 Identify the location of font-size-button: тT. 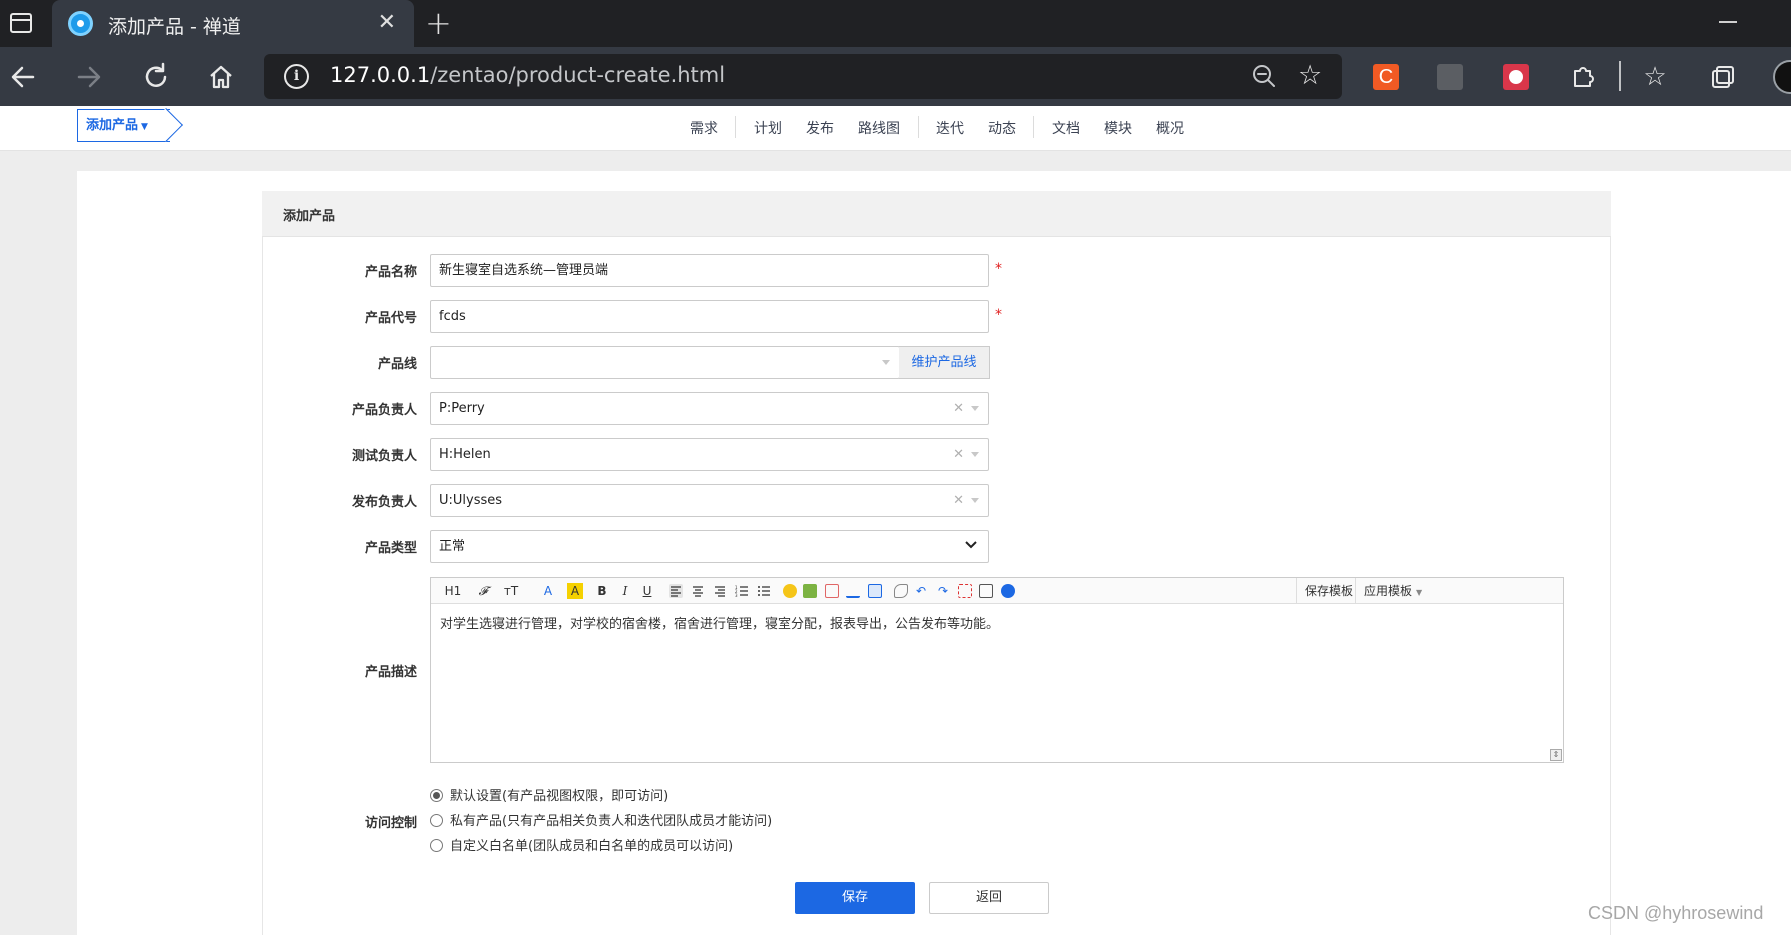
(511, 591).